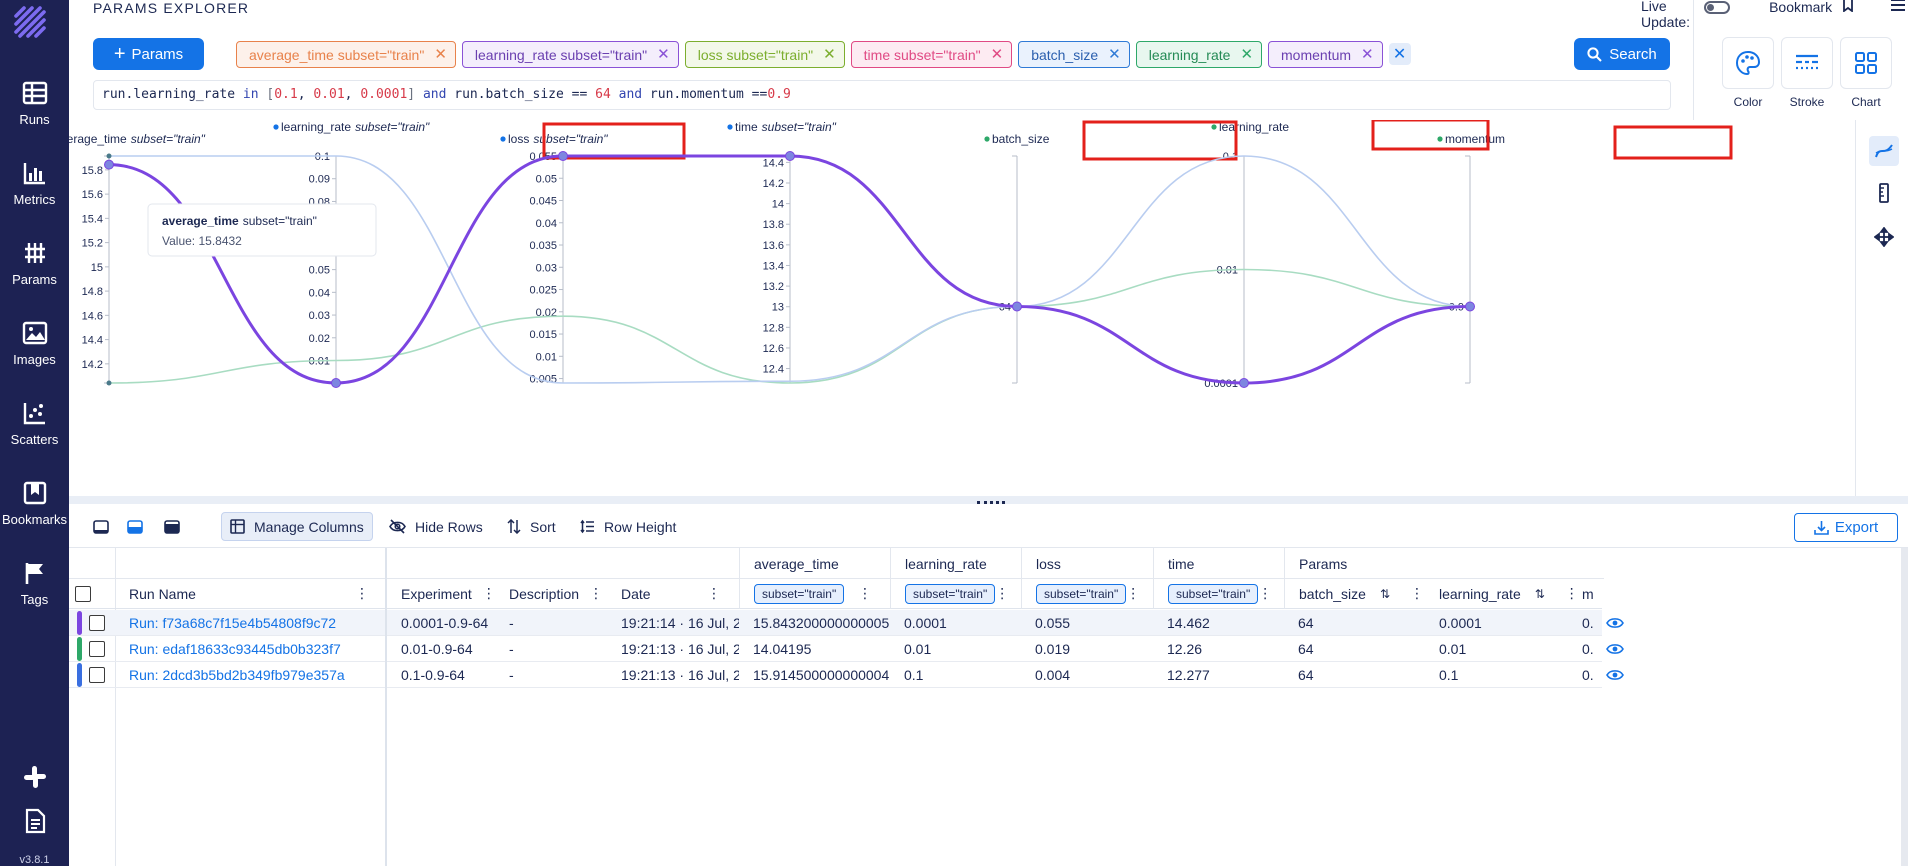 The image size is (1908, 866). Describe the element at coordinates (531, 526) in the screenshot. I see `sort-button: Sort` at that location.